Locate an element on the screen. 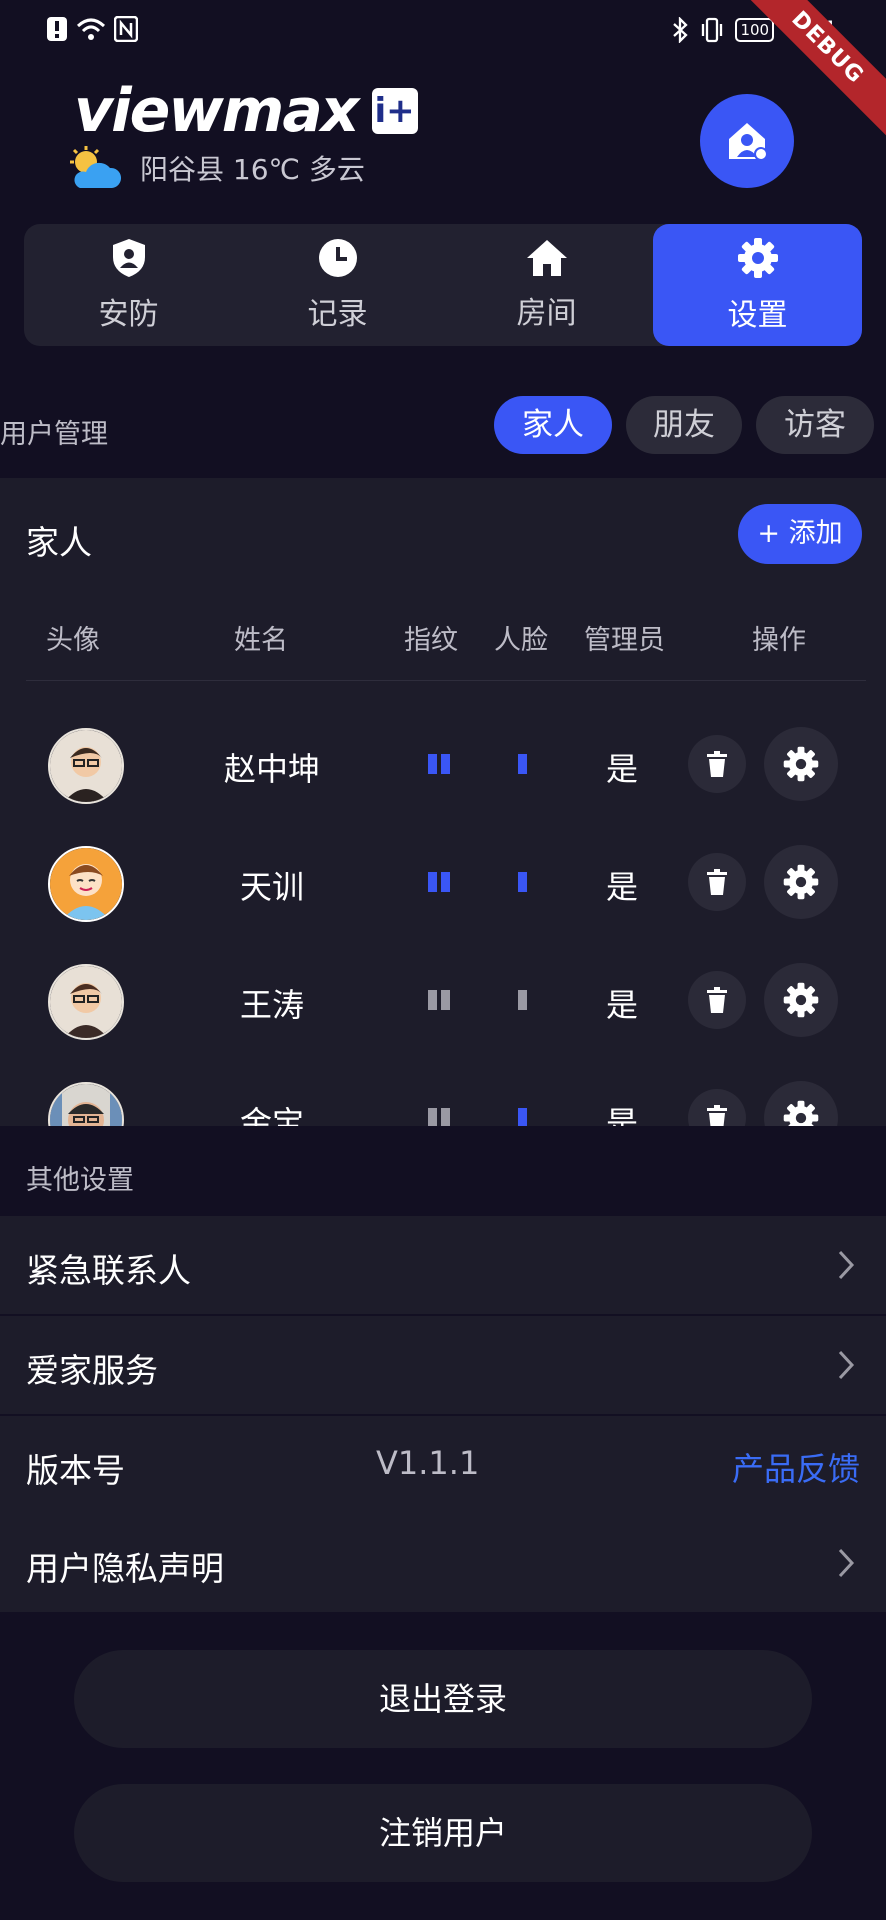 The image size is (886, 1920). status-left-icons is located at coordinates (92, 29).